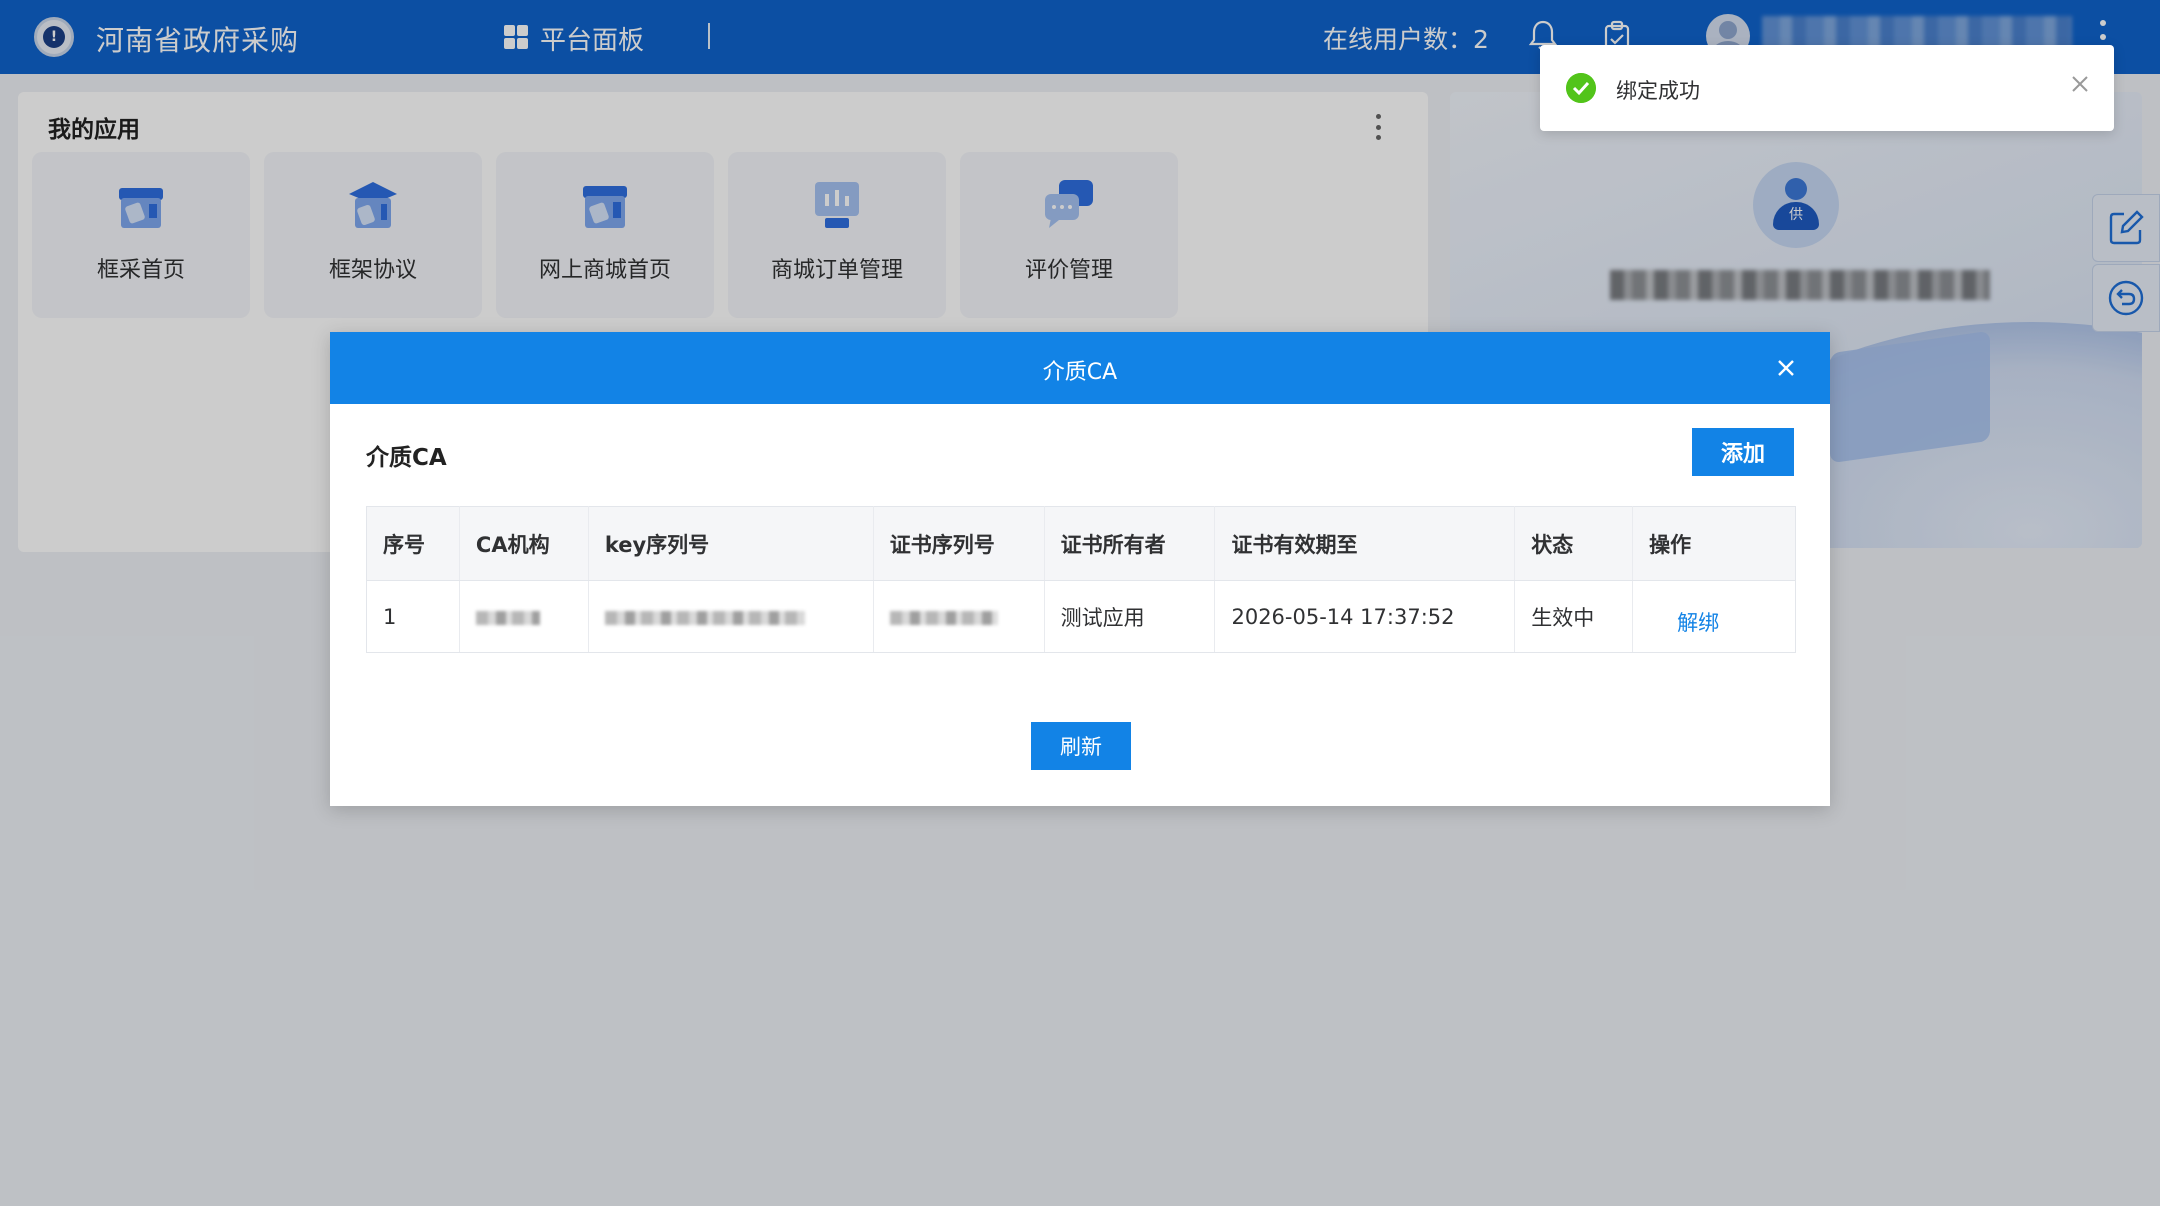 The height and width of the screenshot is (1206, 2160). Describe the element at coordinates (731, 543) in the screenshot. I see `column-header: key序列号` at that location.